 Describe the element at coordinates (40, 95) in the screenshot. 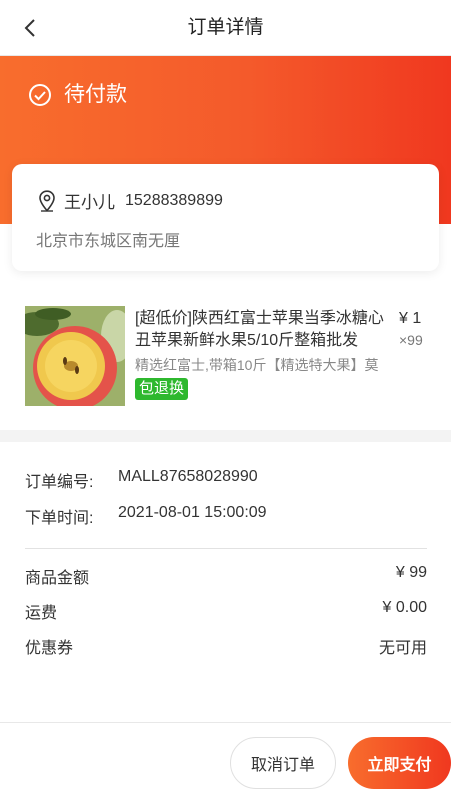

I see `check-circle-icon` at that location.